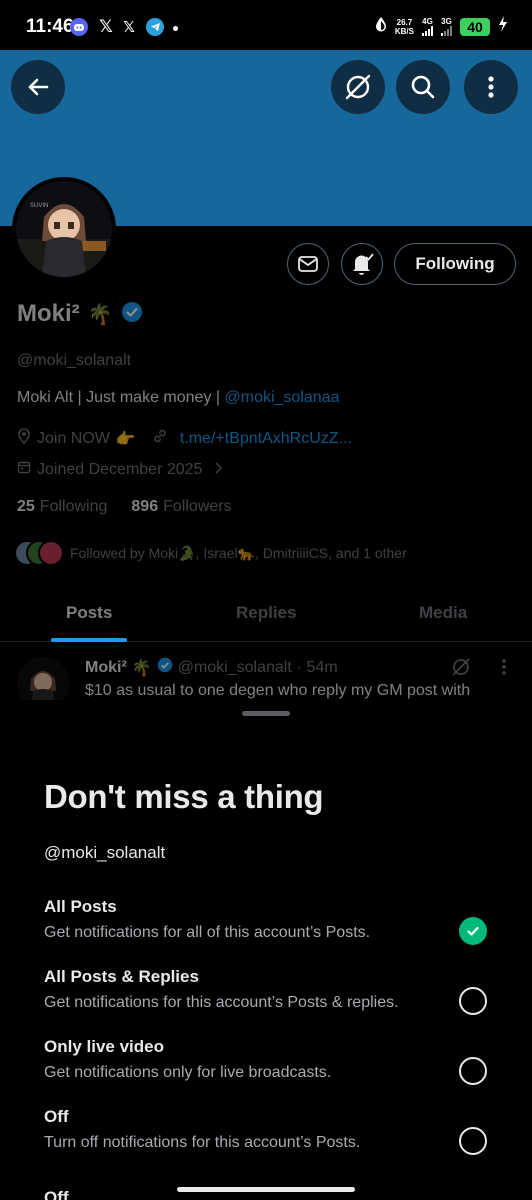 The image size is (532, 1200). I want to click on arrow-left-icon, so click(38, 87).